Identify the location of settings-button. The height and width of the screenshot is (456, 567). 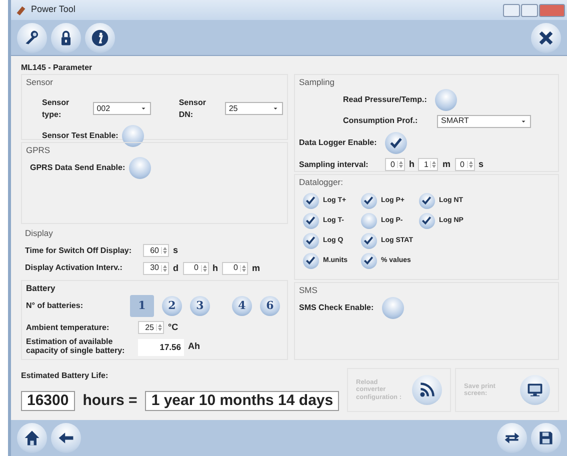
(32, 37).